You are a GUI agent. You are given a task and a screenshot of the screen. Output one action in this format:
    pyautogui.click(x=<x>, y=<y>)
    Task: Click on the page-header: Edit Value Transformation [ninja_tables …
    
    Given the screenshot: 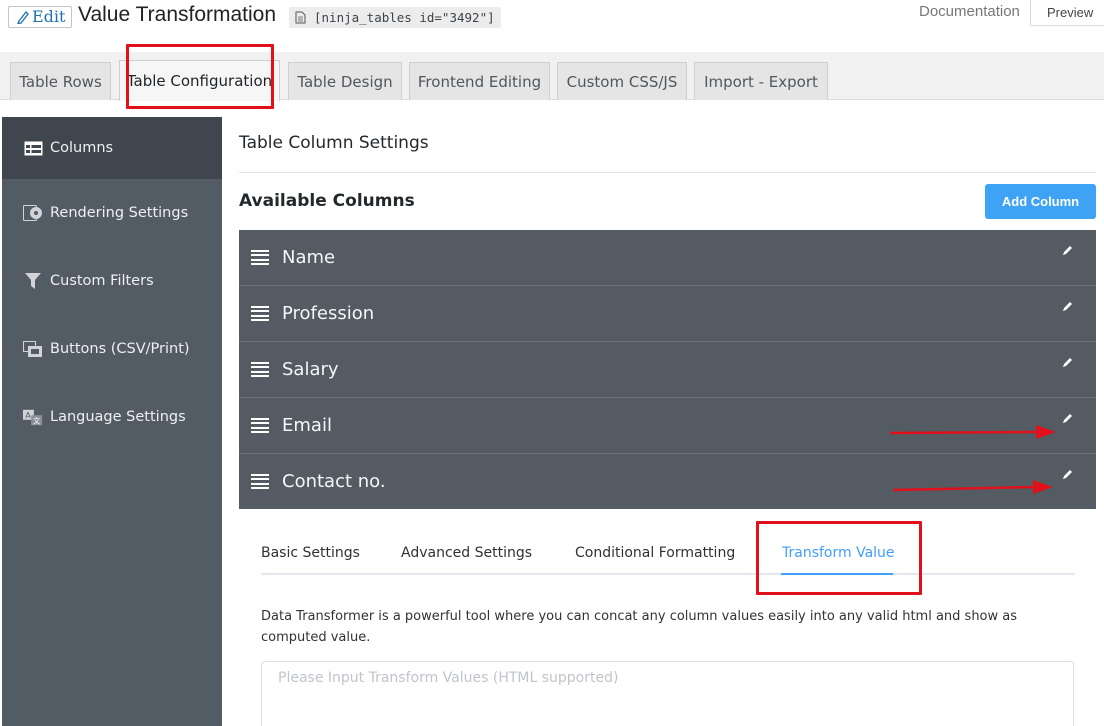 What is the action you would take?
    pyautogui.click(x=552, y=26)
    